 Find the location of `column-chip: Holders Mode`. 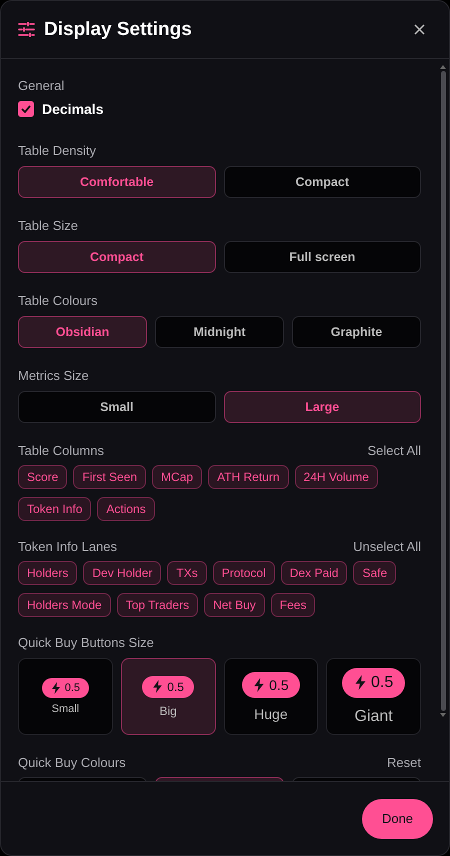

column-chip: Holders Mode is located at coordinates (64, 605).